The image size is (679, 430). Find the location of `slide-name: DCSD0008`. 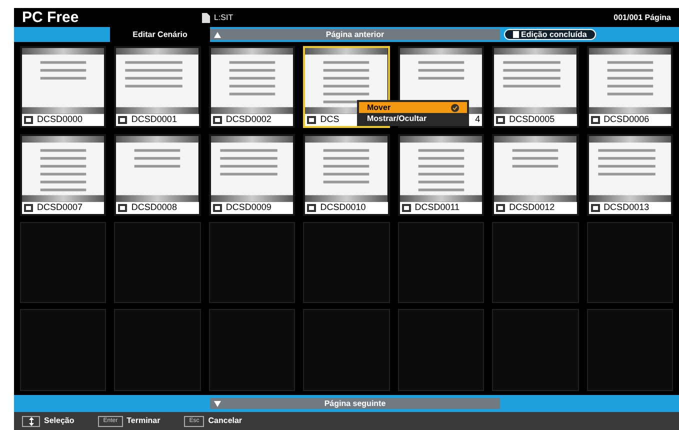

slide-name: DCSD0008 is located at coordinates (154, 207).